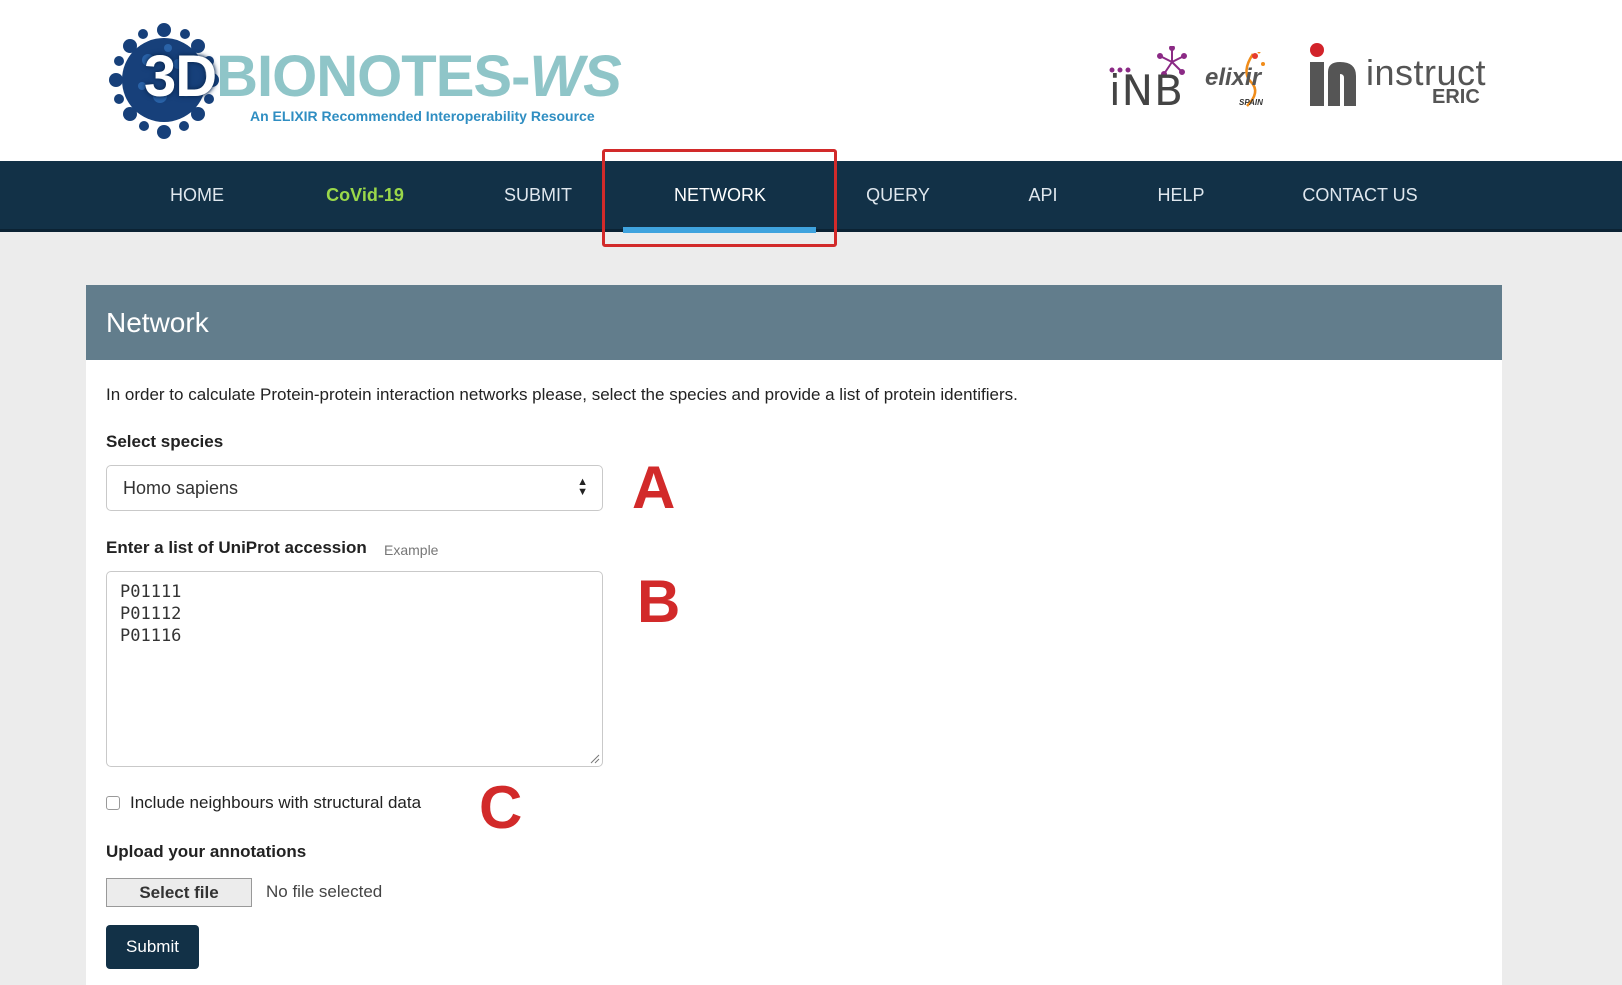 The height and width of the screenshot is (985, 1622). What do you see at coordinates (157, 322) in the screenshot?
I see `panel-title: Network` at bounding box center [157, 322].